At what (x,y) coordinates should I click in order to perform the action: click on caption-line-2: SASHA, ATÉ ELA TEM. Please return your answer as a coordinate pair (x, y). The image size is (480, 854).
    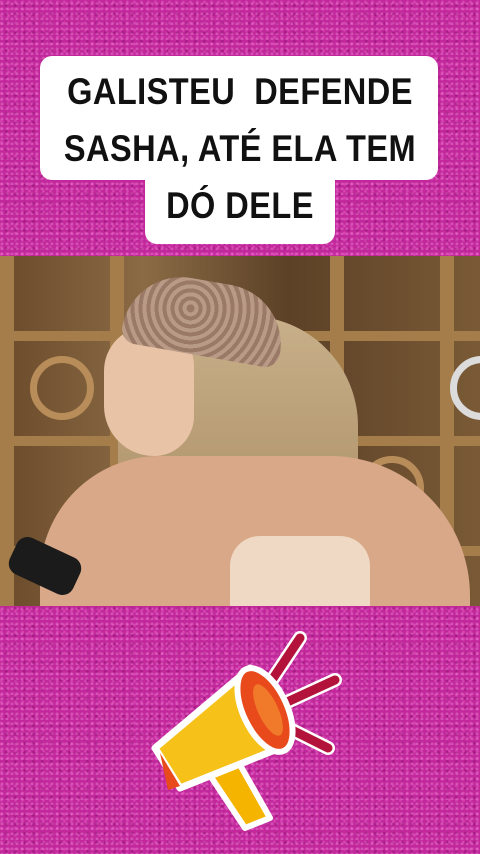
    Looking at the image, I should click on (240, 148).